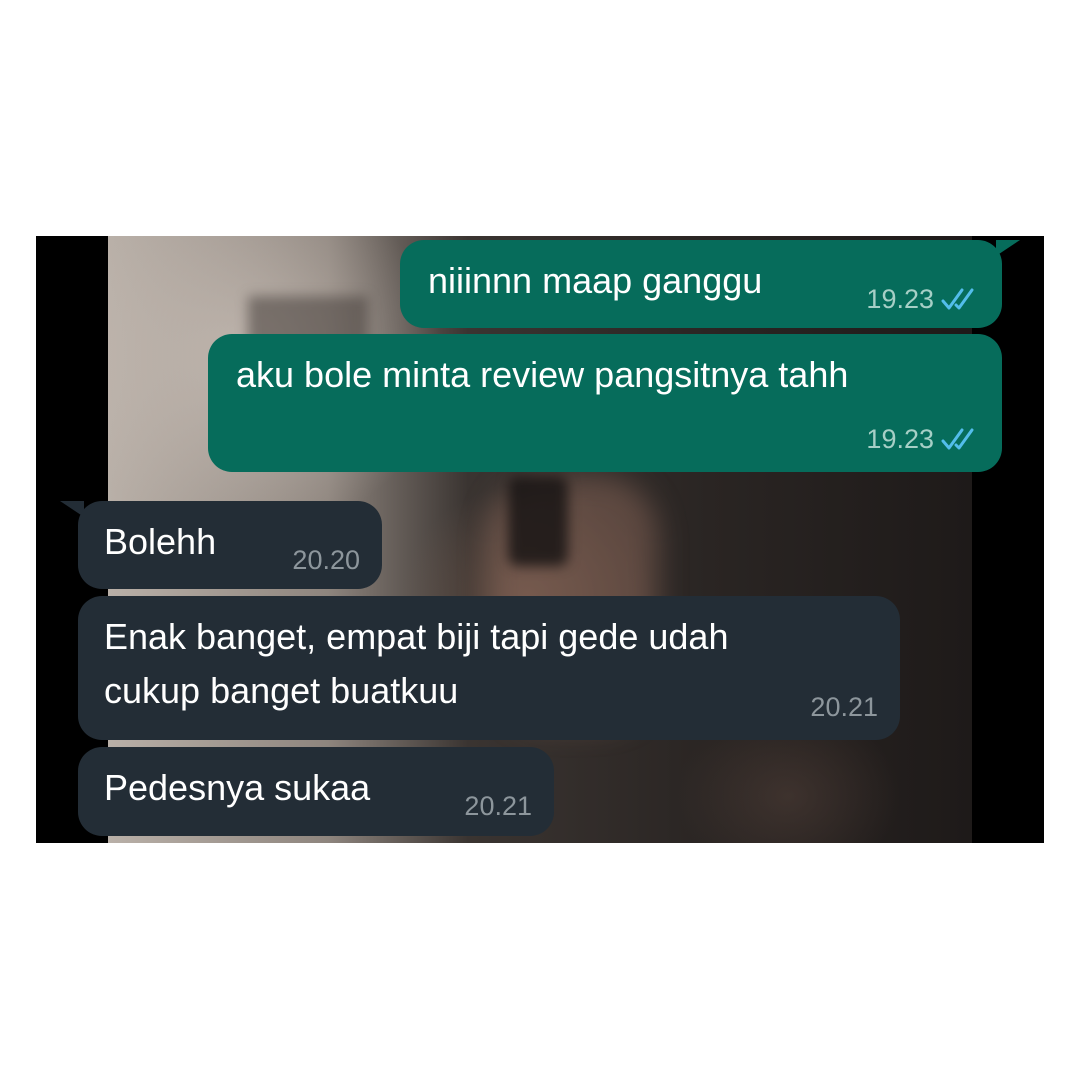  I want to click on wallpaper-blur-shape, so click(538, 521).